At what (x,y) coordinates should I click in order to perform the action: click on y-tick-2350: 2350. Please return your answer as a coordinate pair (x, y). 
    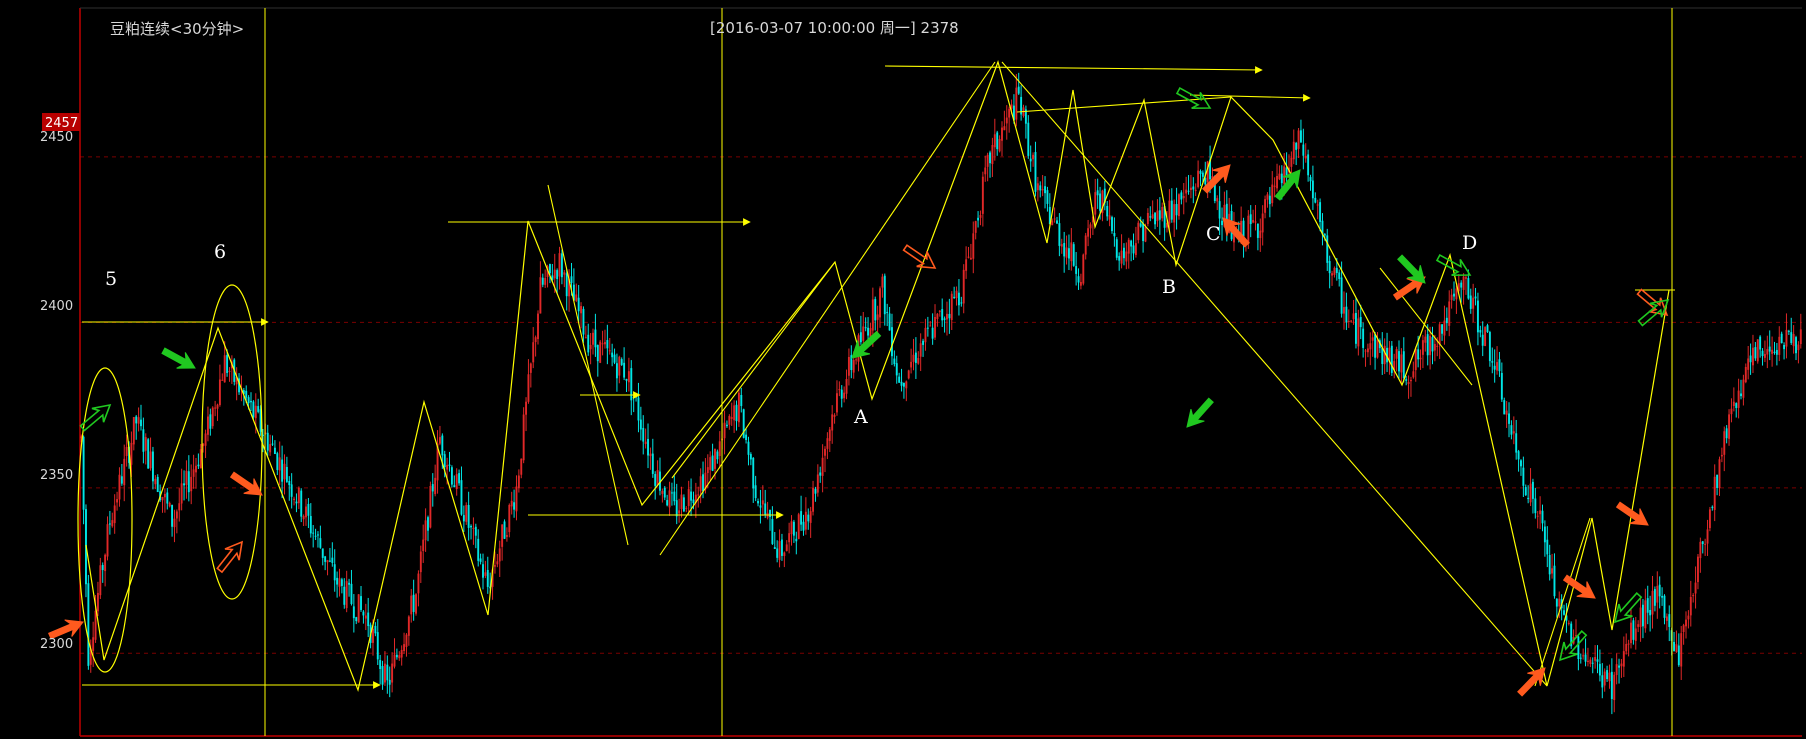
    Looking at the image, I should click on (56, 475).